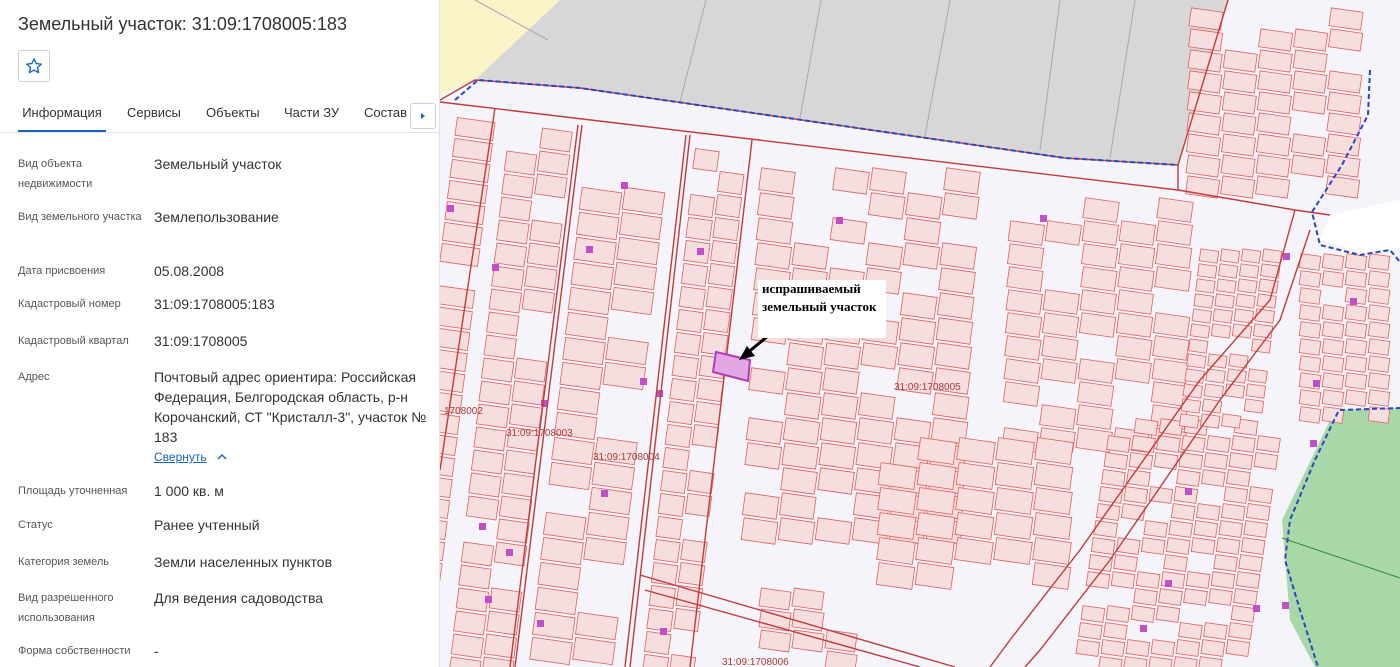 This screenshot has height=667, width=1400. I want to click on field-value: 1 000 кв. м, so click(189, 491).